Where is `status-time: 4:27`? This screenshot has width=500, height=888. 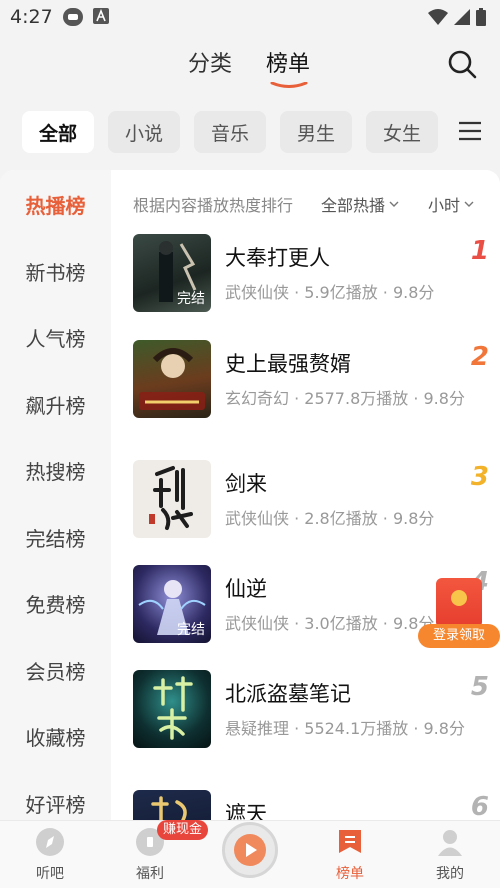 status-time: 4:27 is located at coordinates (31, 17).